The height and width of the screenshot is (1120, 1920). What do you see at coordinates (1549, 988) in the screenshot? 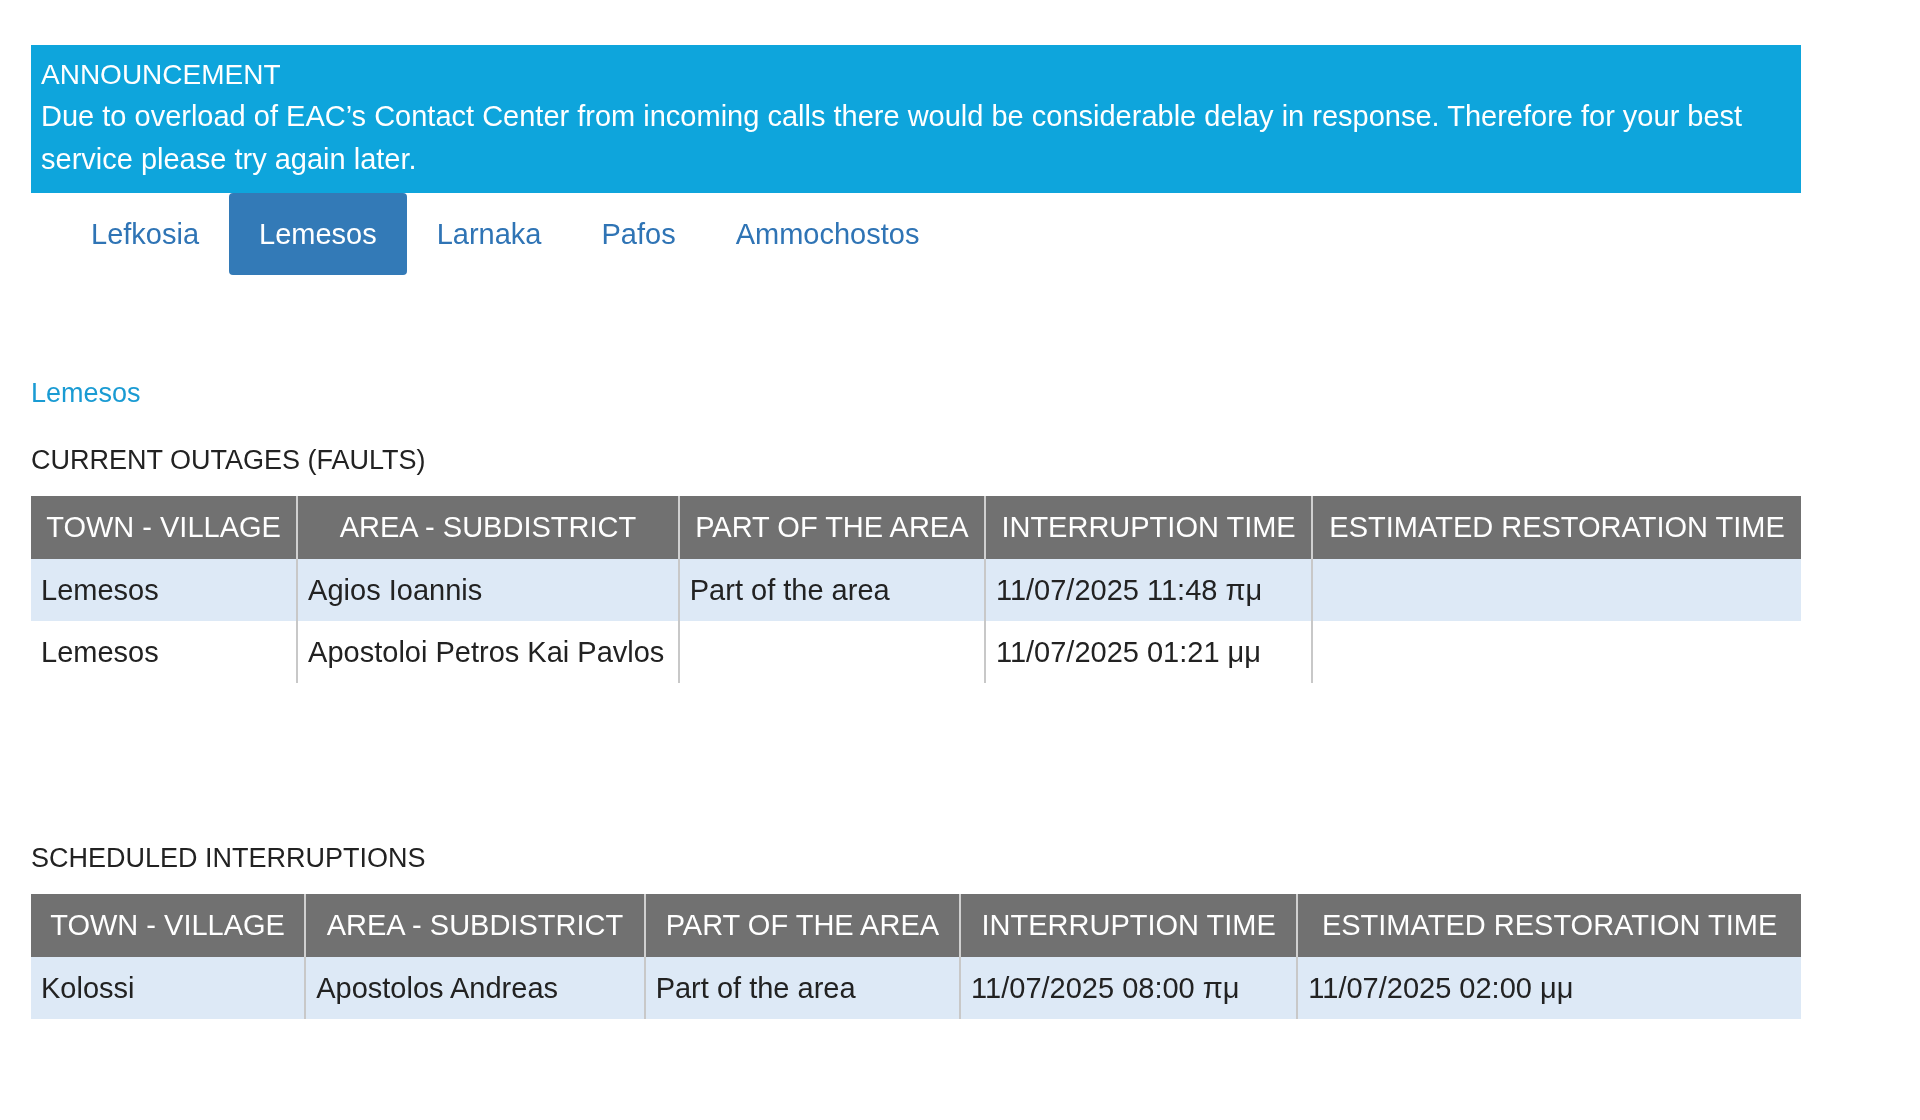
I see `table-cell: 11/07/2025 02:00 μμ` at bounding box center [1549, 988].